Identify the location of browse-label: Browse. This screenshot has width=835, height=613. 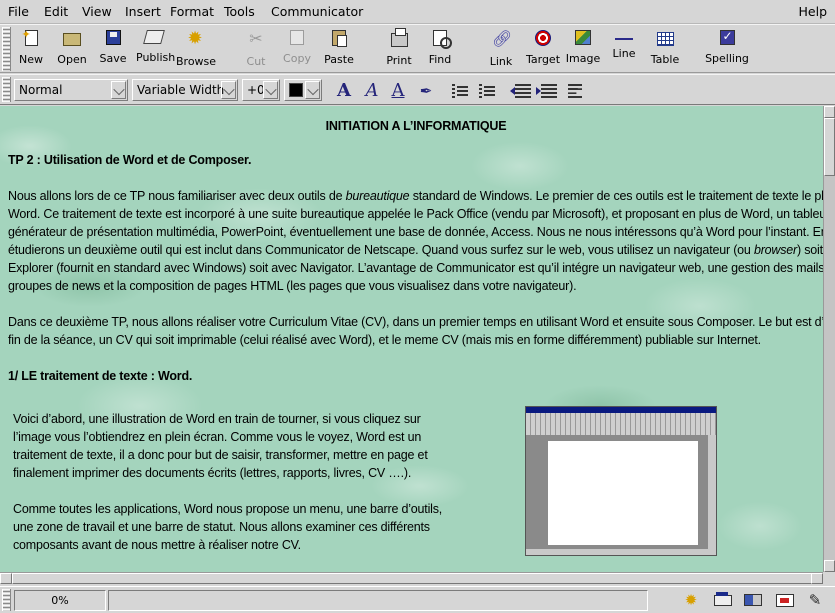
(196, 61).